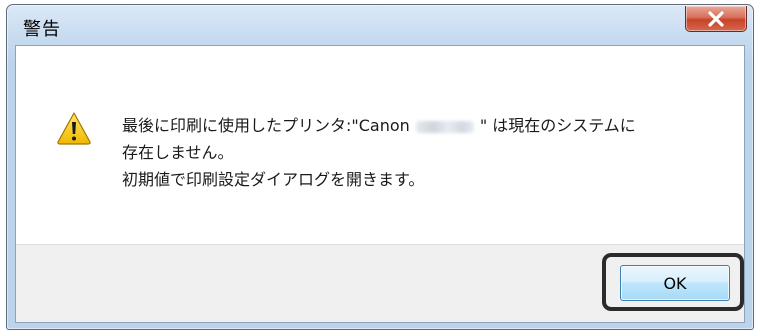 The height and width of the screenshot is (336, 760). Describe the element at coordinates (380, 25) in the screenshot. I see `title-bar: 警告` at that location.